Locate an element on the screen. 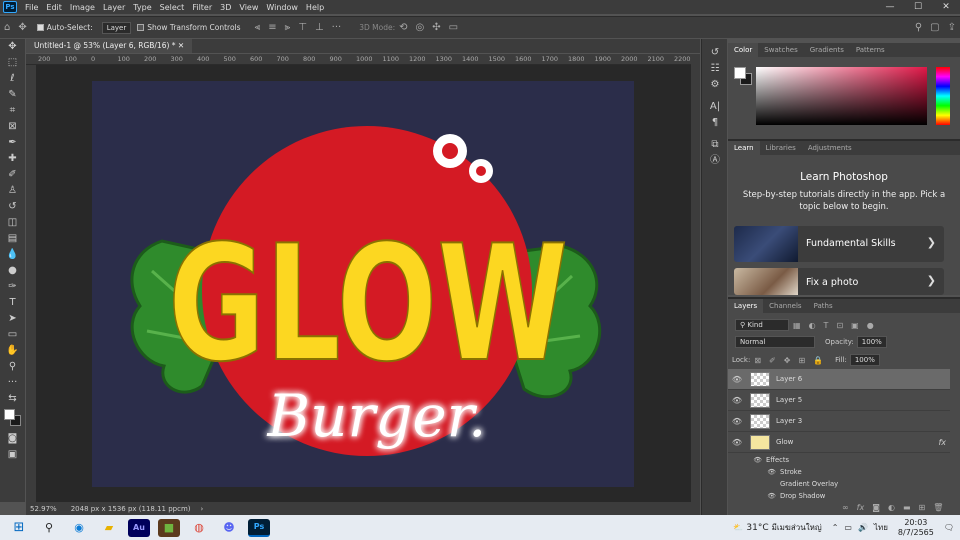  photoshop-logo: Ps is located at coordinates (10, 7).